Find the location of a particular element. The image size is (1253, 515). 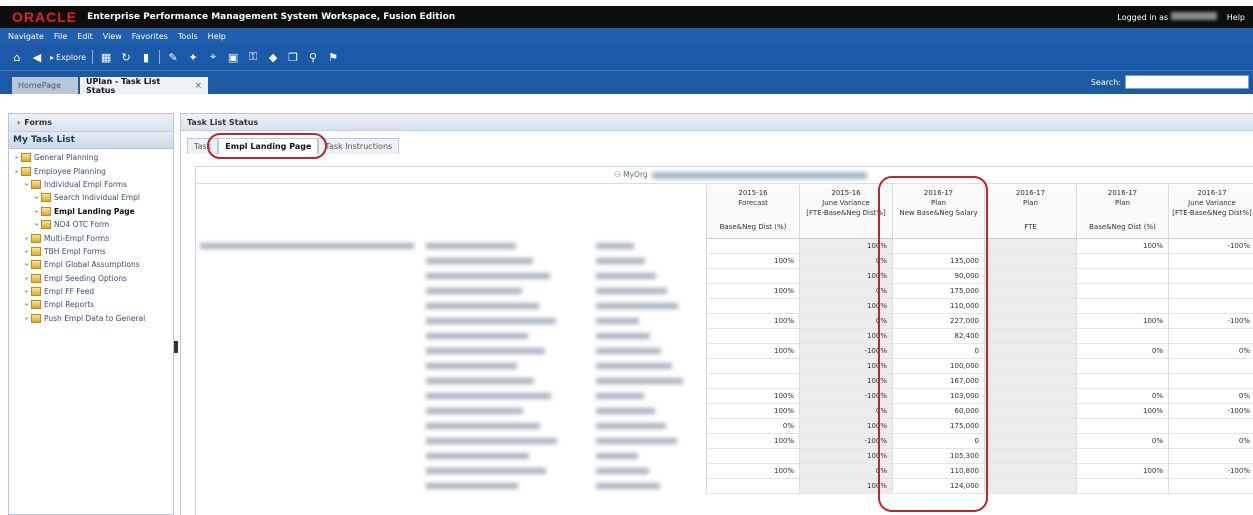

tab-uplan-task-list-status: UPlan - Task List Status × is located at coordinates (144, 86).